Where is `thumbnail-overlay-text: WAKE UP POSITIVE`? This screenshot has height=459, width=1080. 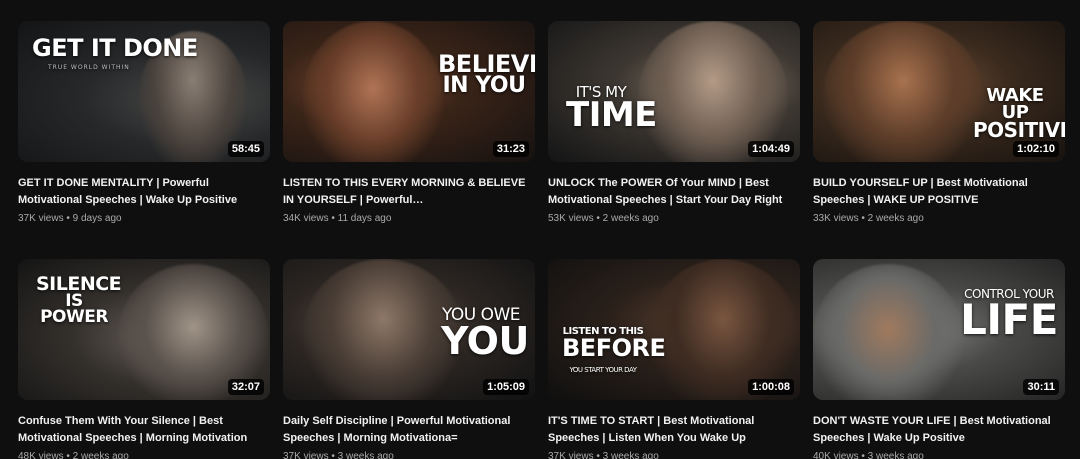 thumbnail-overlay-text: WAKE UP POSITIVE is located at coordinates (1019, 114).